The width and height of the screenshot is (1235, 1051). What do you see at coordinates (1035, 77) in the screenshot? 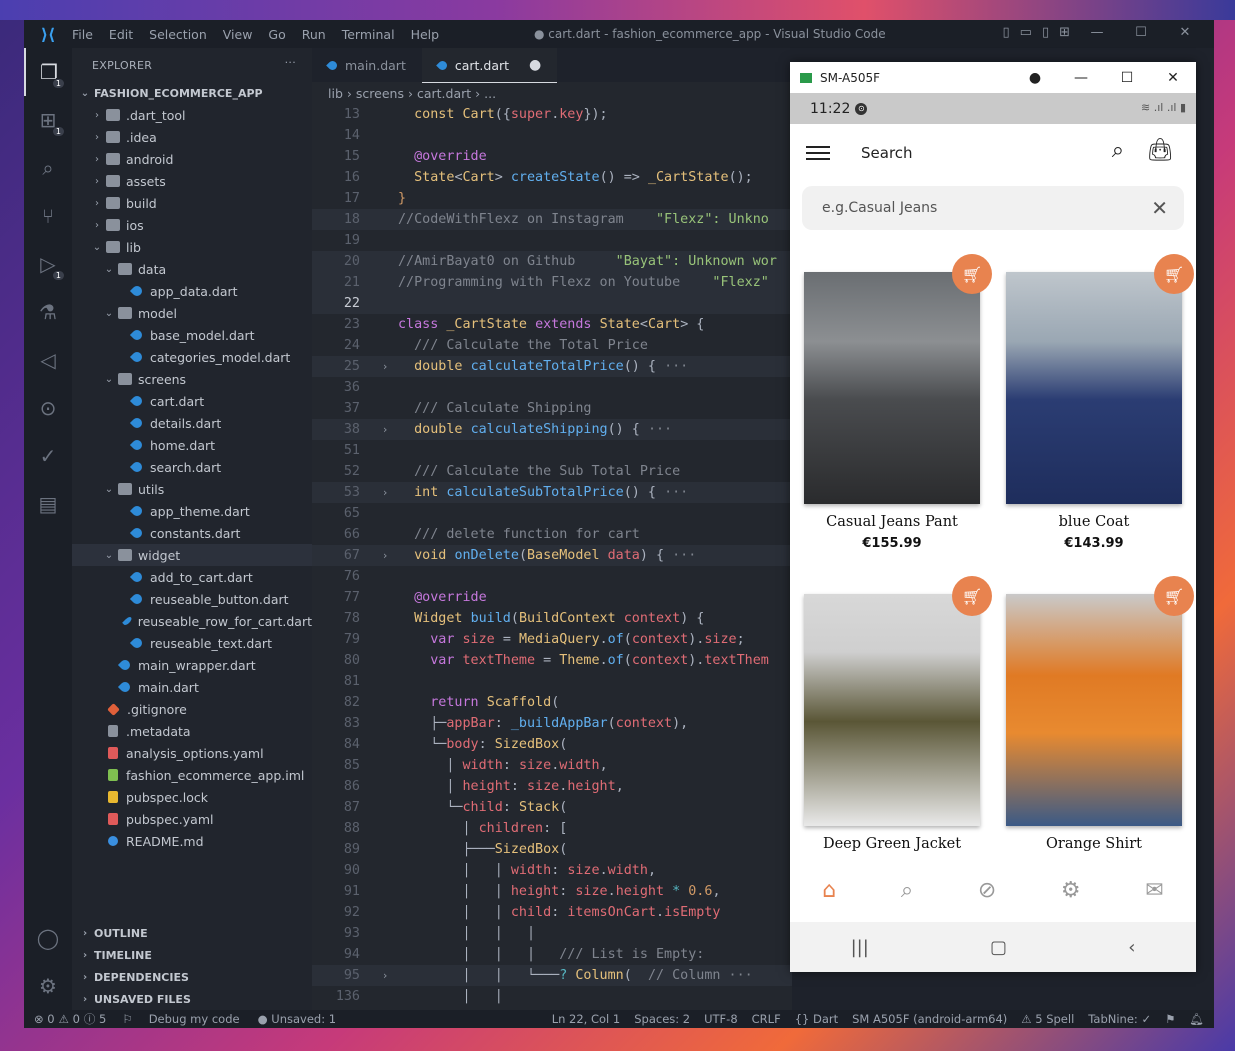
I see `chat-icon: ●` at bounding box center [1035, 77].